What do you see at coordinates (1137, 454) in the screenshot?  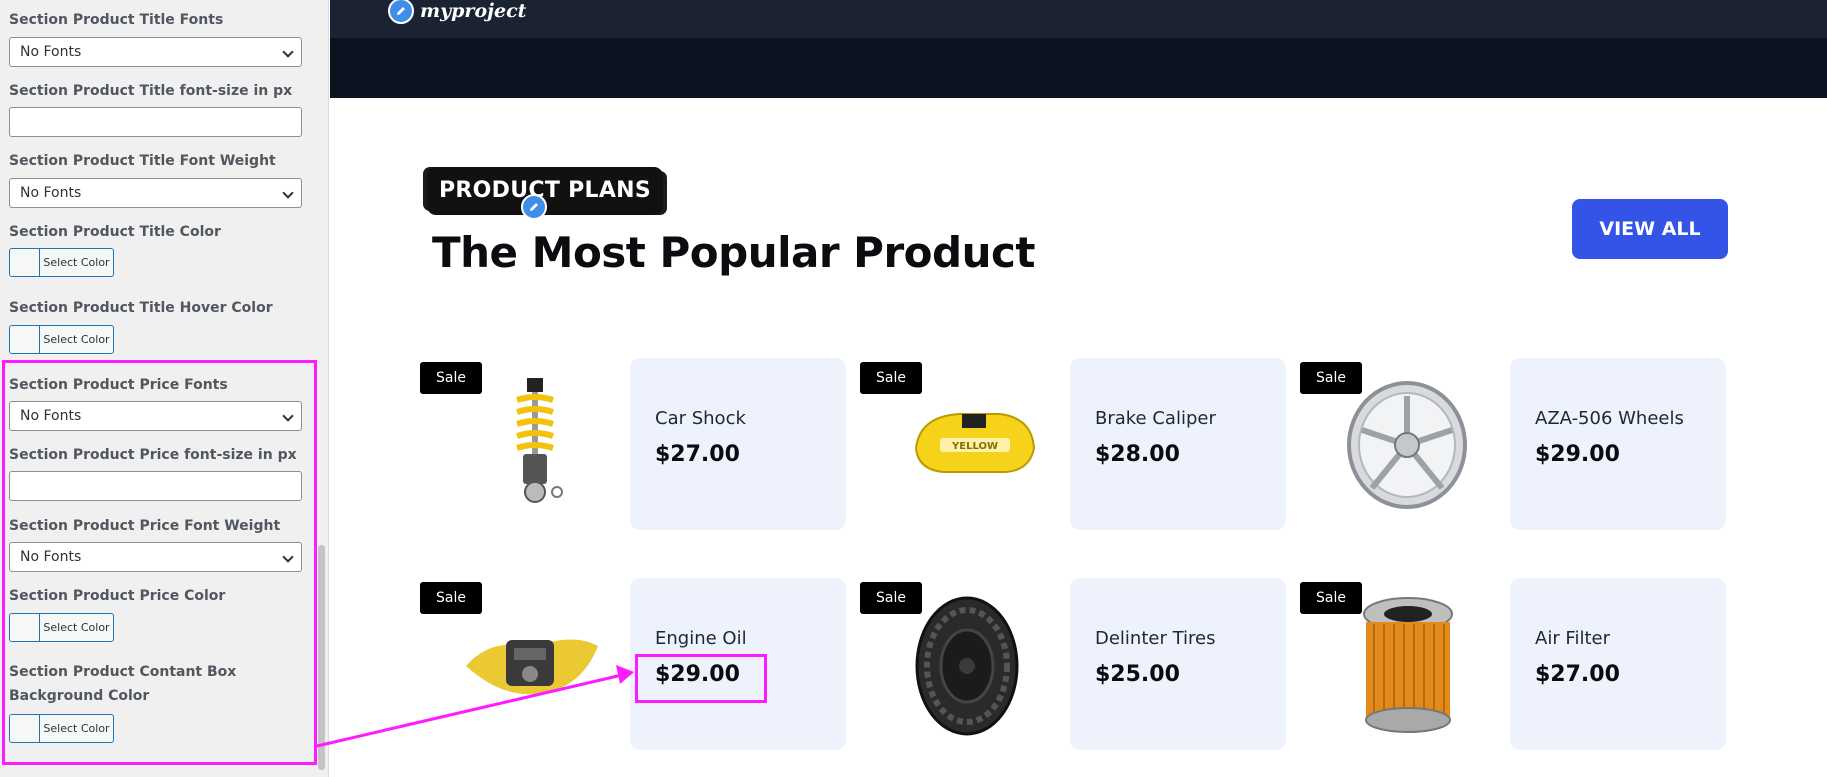 I see `product-price: $28.00` at bounding box center [1137, 454].